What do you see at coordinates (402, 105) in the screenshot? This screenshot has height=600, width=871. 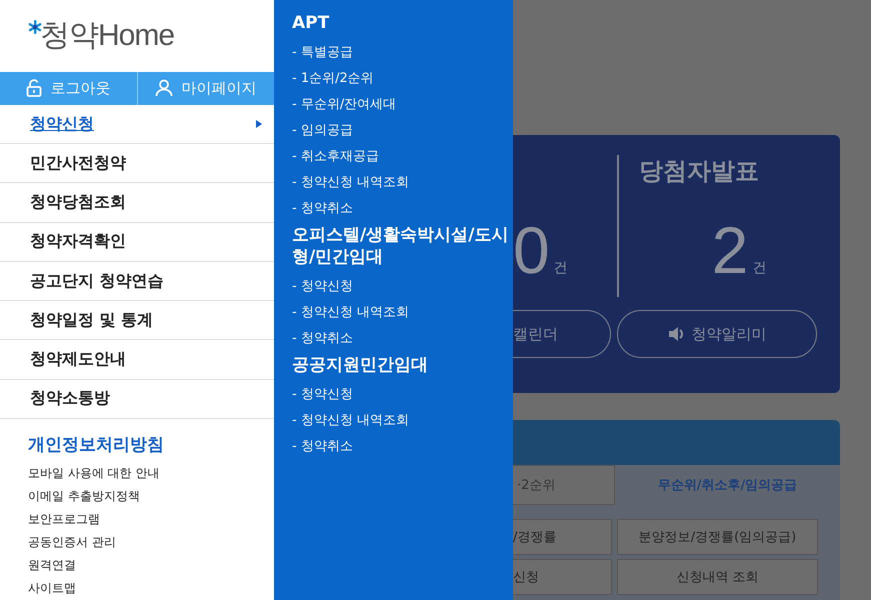 I see `submenu-item: - 무순위/잔여세대` at bounding box center [402, 105].